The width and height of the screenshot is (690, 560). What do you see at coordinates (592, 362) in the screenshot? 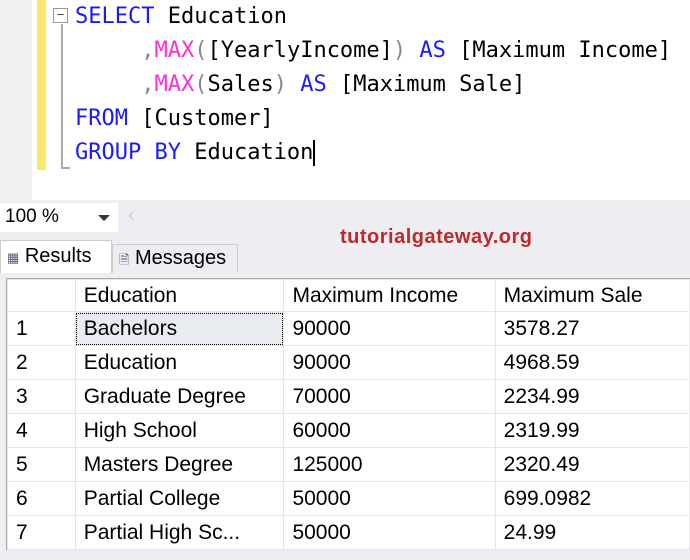
I see `table-cell: 4968.59` at bounding box center [592, 362].